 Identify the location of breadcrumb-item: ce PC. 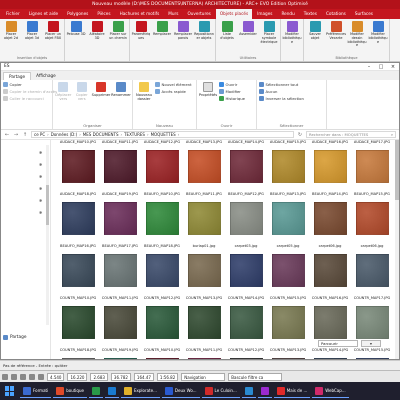
(39, 134).